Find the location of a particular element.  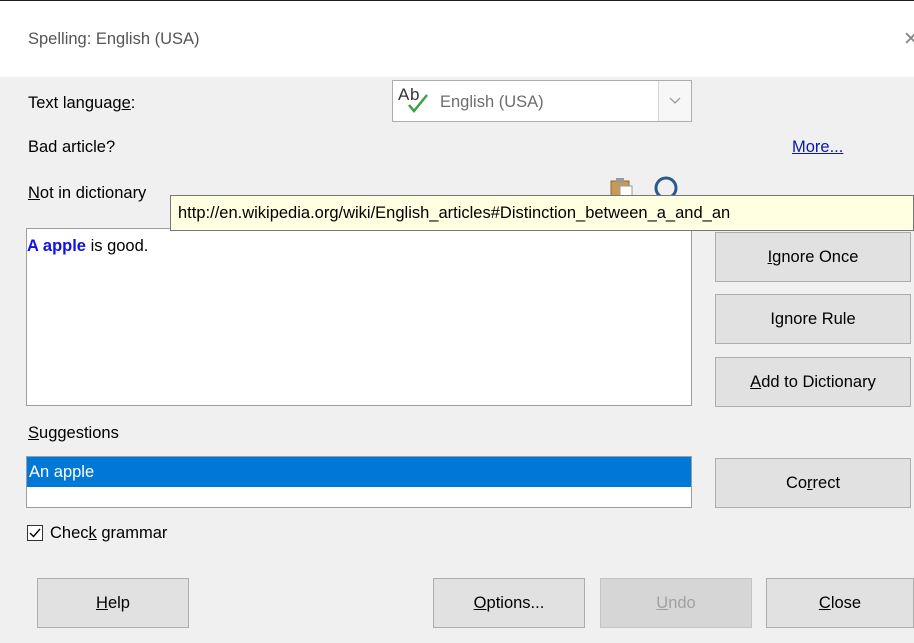

text-language-value: English (USA) is located at coordinates (492, 102).